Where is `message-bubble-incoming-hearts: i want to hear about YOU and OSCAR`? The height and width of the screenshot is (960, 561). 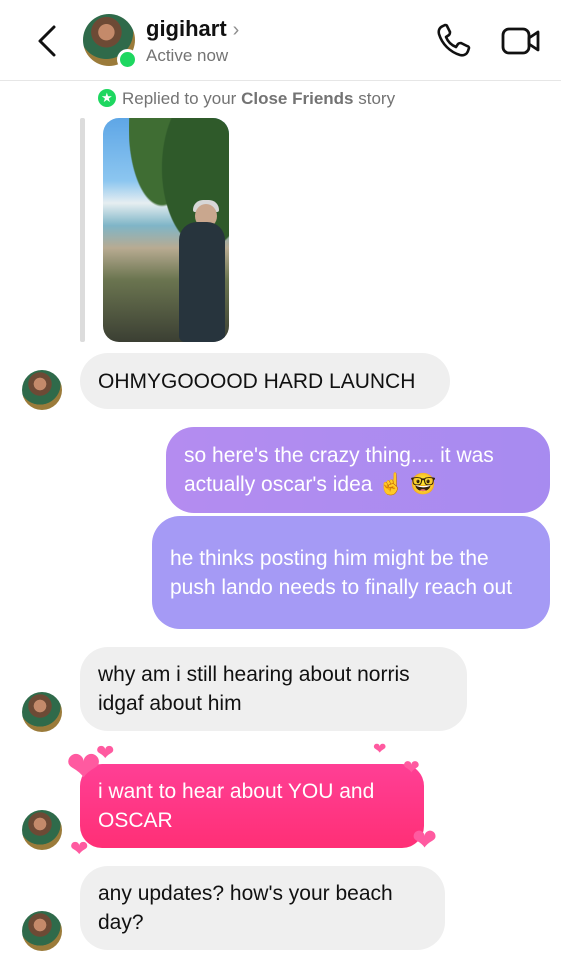 message-bubble-incoming-hearts: i want to hear about YOU and OSCAR is located at coordinates (252, 806).